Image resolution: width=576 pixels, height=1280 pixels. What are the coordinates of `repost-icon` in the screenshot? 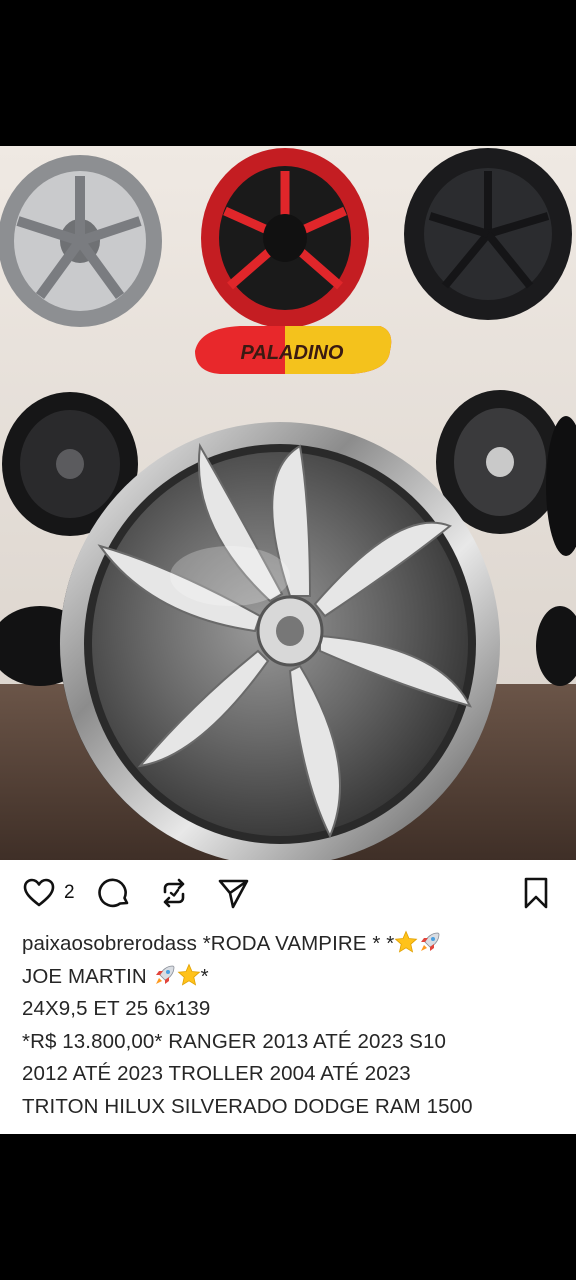 It's located at (174, 893).